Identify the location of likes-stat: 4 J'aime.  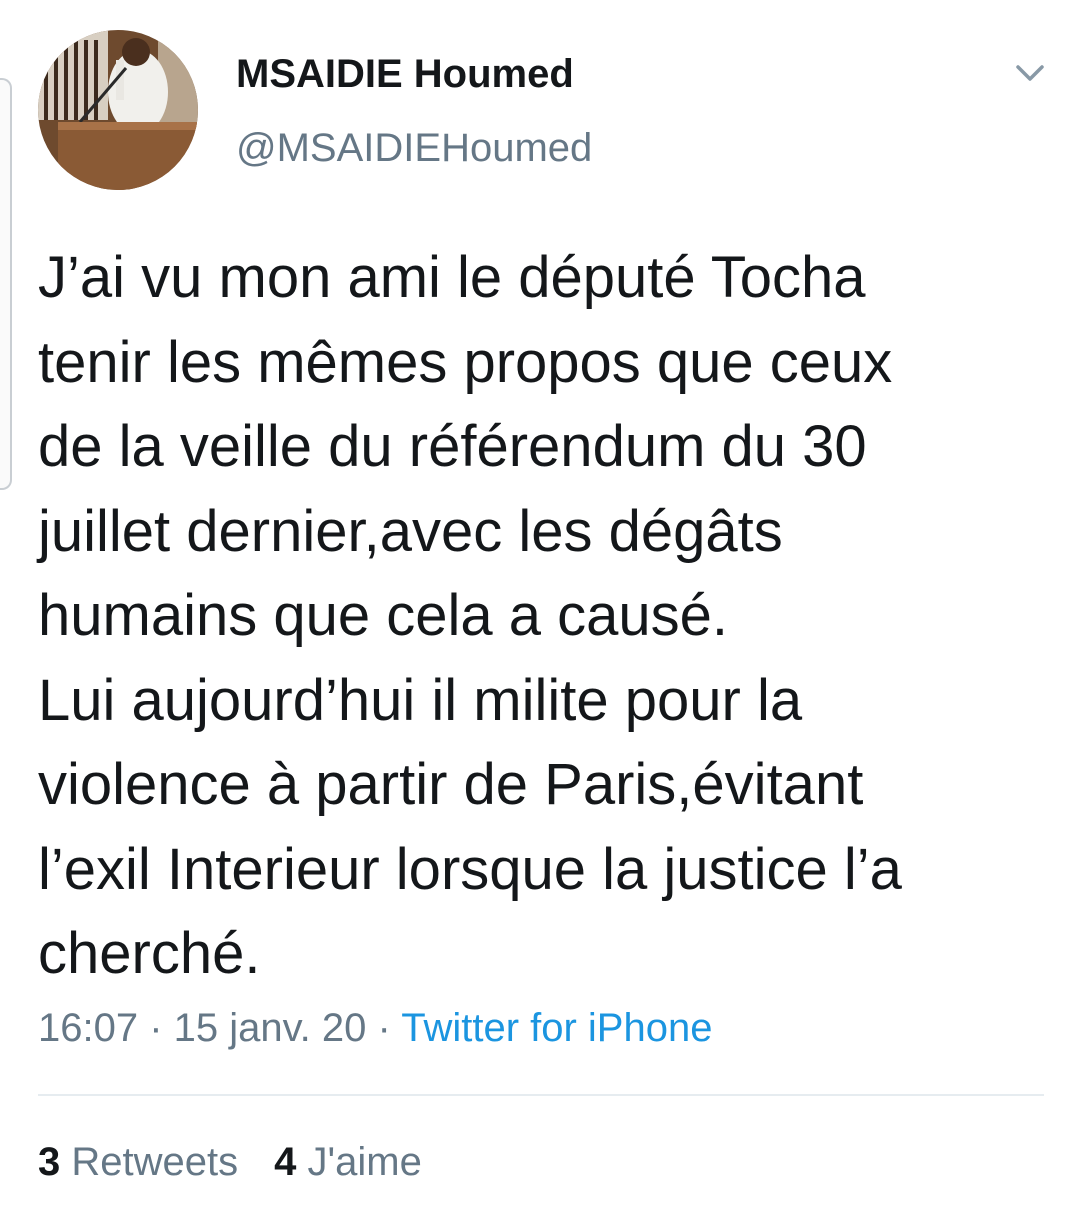
(348, 1162).